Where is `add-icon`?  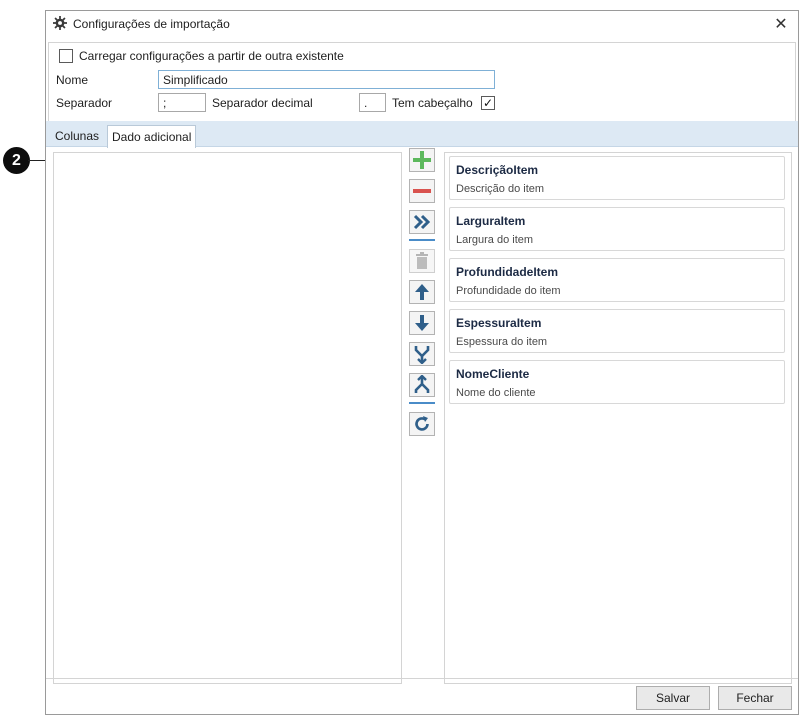
add-icon is located at coordinates (422, 160).